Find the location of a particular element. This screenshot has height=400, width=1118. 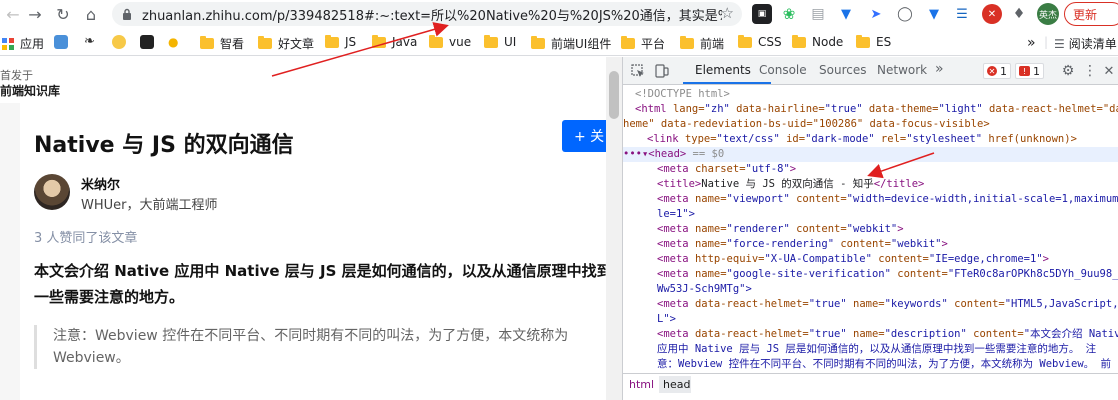

bookmark-folder-7: 前端UI组件 is located at coordinates (571, 43).